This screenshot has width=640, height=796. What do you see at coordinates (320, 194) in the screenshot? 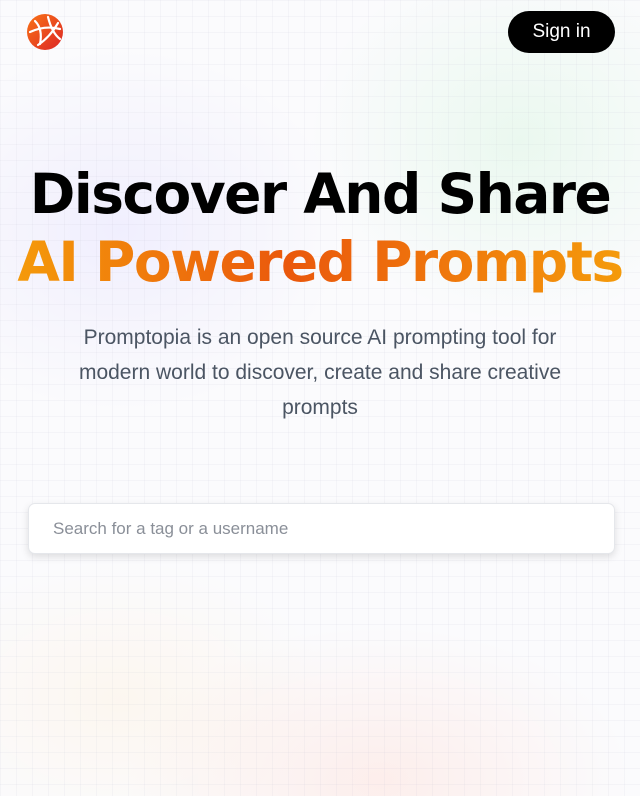
I see `hero-title-line1: Discover And Share` at bounding box center [320, 194].